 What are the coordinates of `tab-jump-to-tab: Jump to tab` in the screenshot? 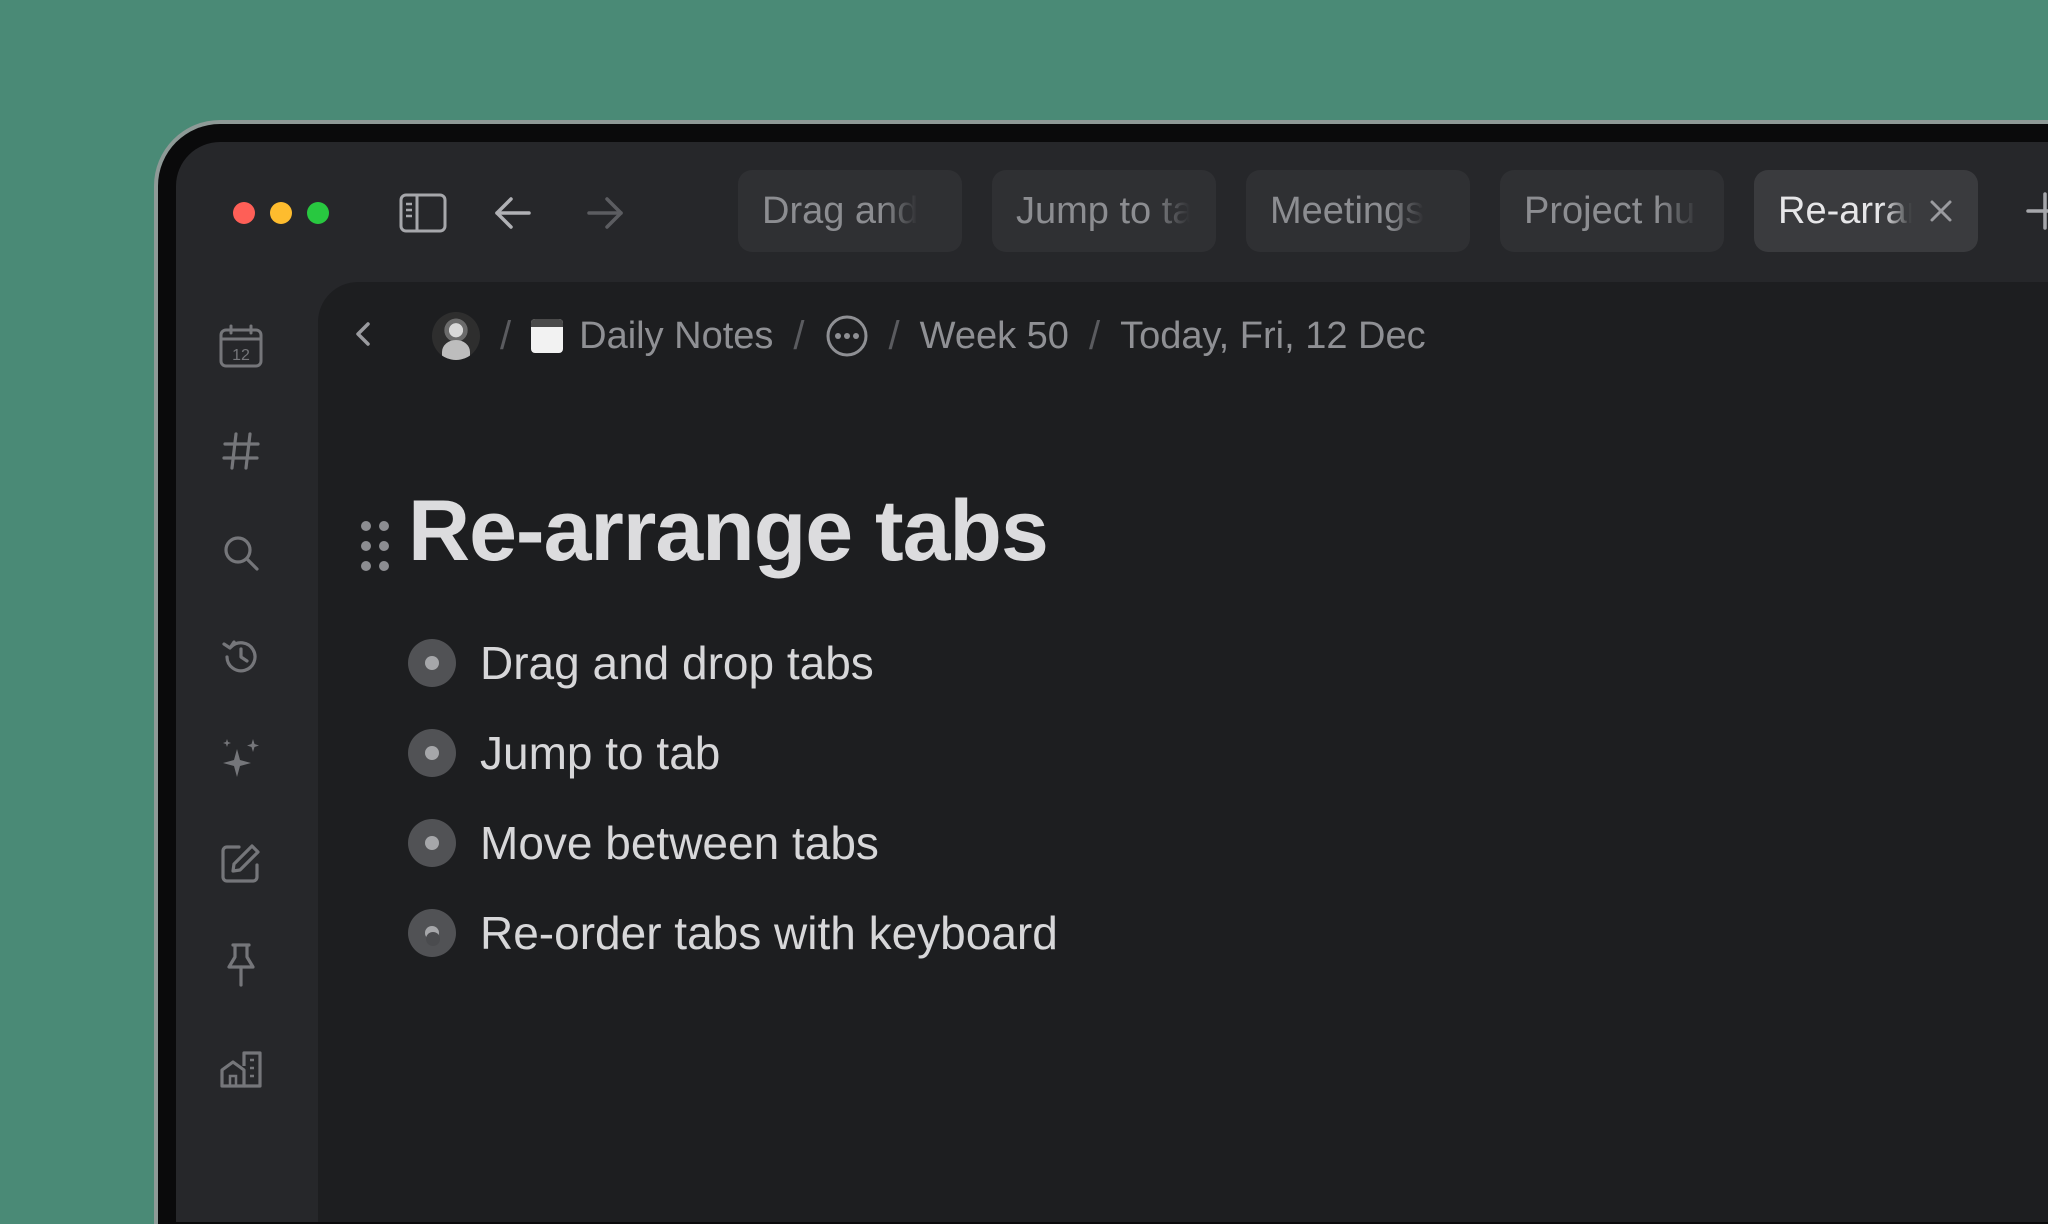 It's located at (1104, 211).